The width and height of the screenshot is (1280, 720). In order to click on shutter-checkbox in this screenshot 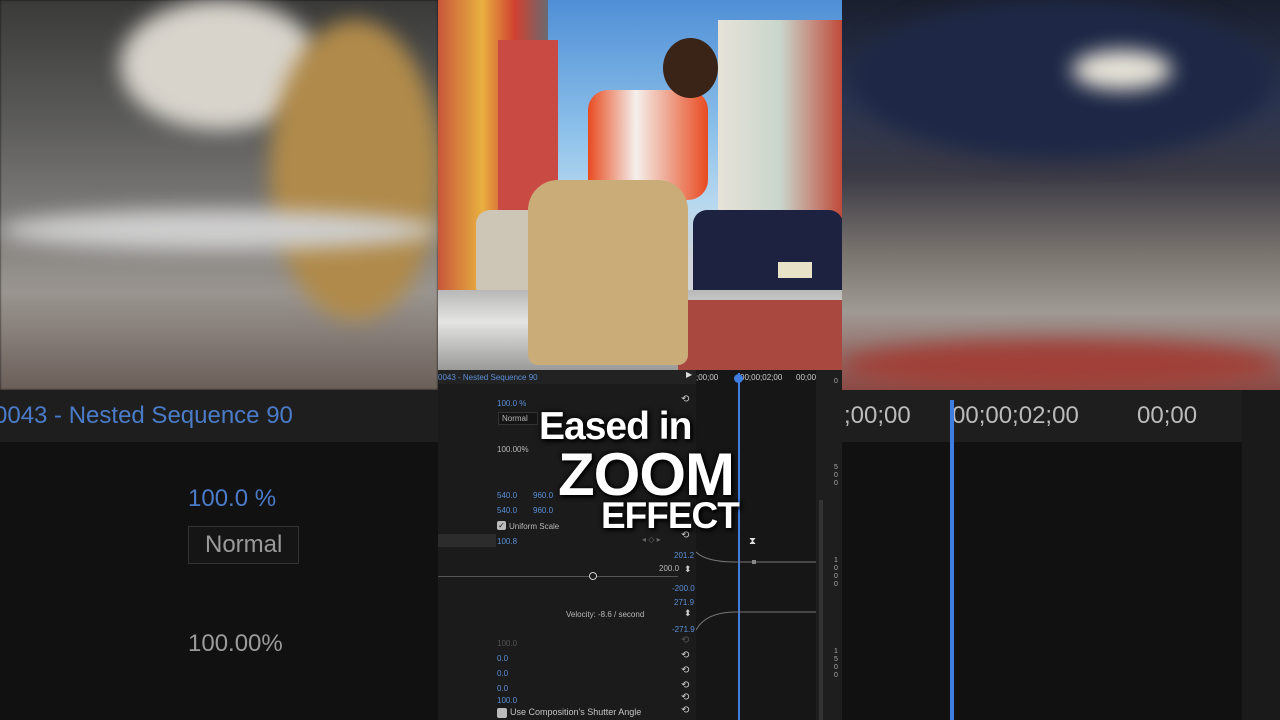, I will do `click(502, 713)`.